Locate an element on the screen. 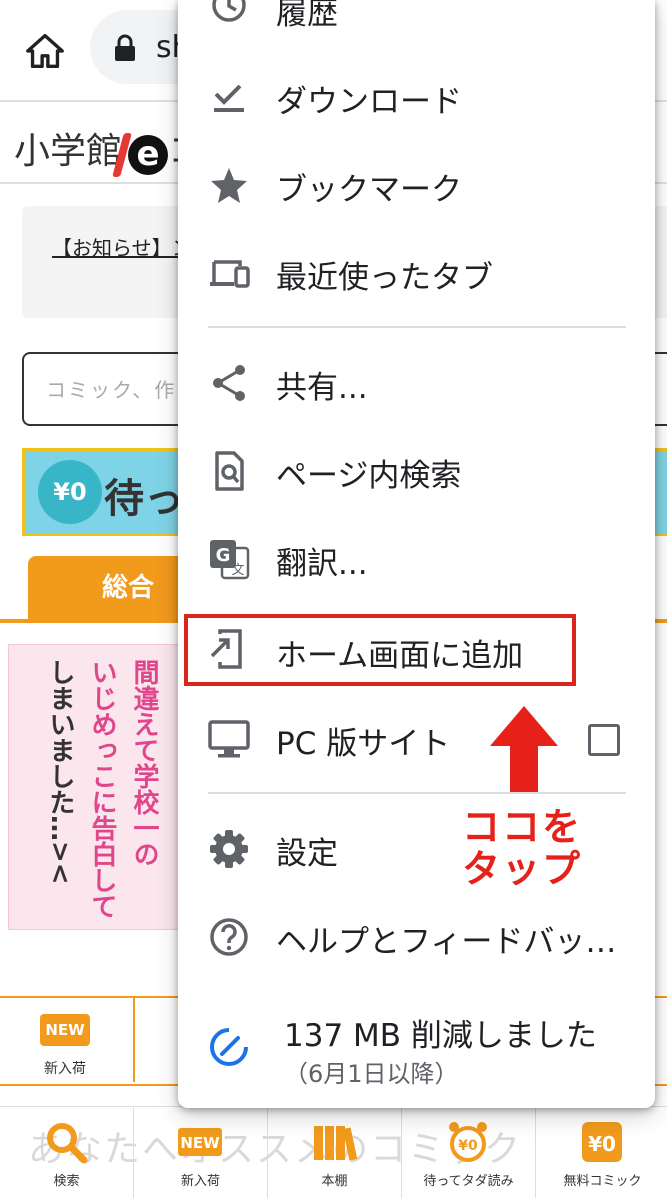 This screenshot has width=667, height=1201. history-icon is located at coordinates (229, 11).